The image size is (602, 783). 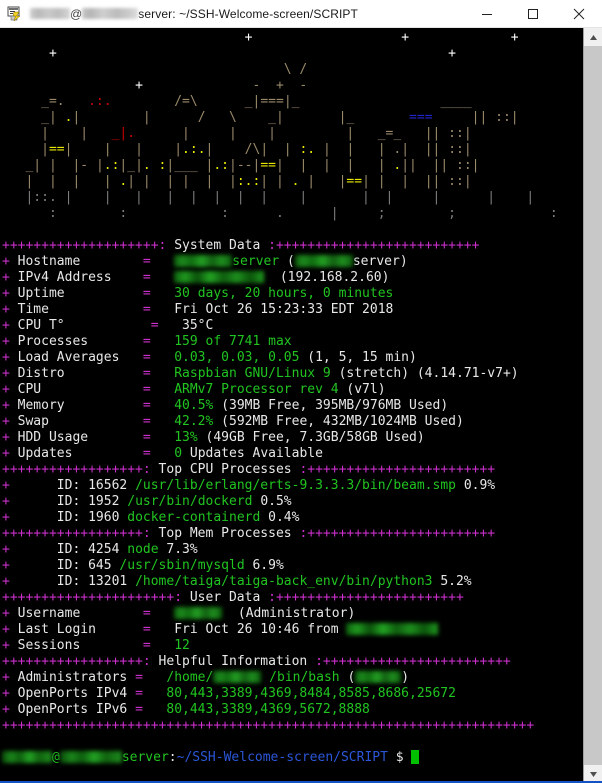 I want to click on cpu-proc-2-id-label: ID:, so click(x=68, y=517).